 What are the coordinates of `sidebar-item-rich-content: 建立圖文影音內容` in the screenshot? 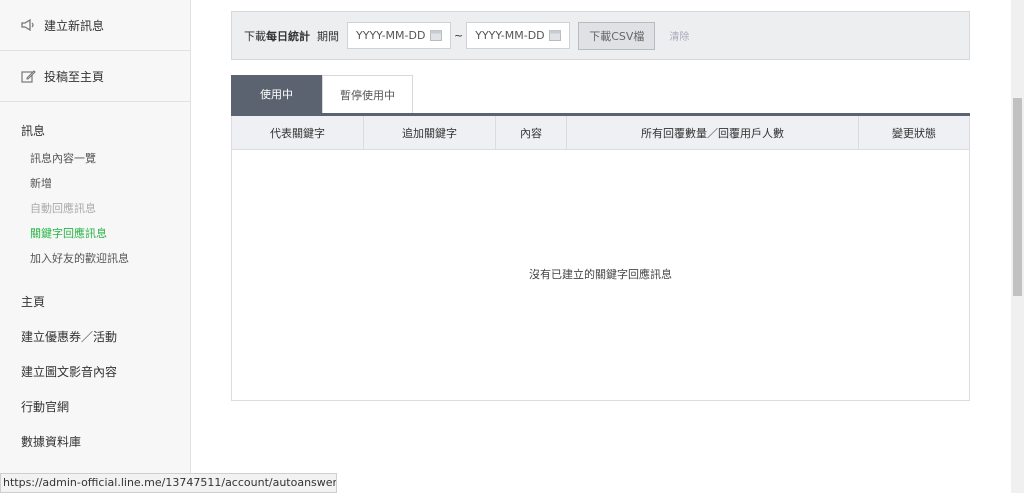 It's located at (105, 372).